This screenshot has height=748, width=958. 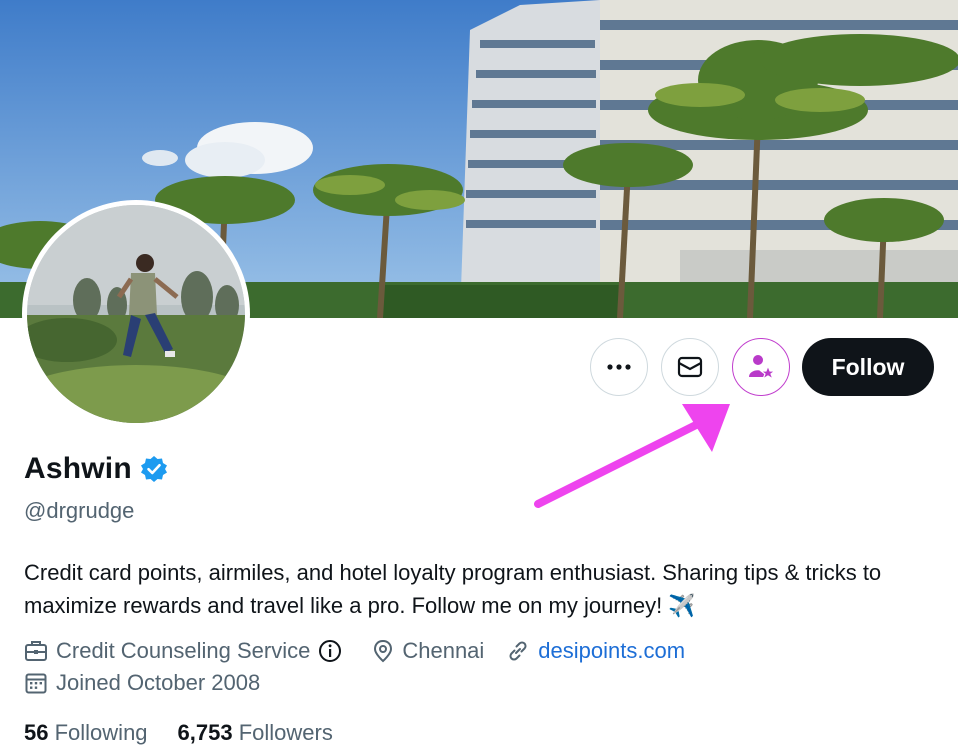 What do you see at coordinates (868, 367) in the screenshot?
I see `follow-button: Follow` at bounding box center [868, 367].